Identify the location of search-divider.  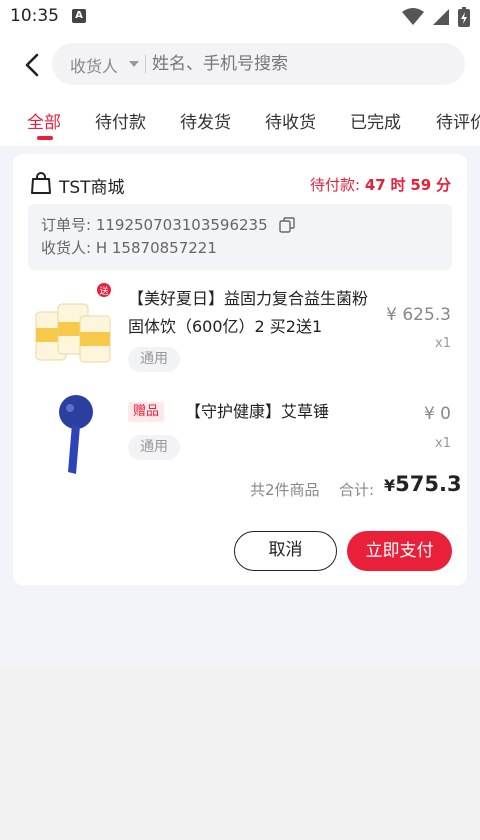
(145, 64).